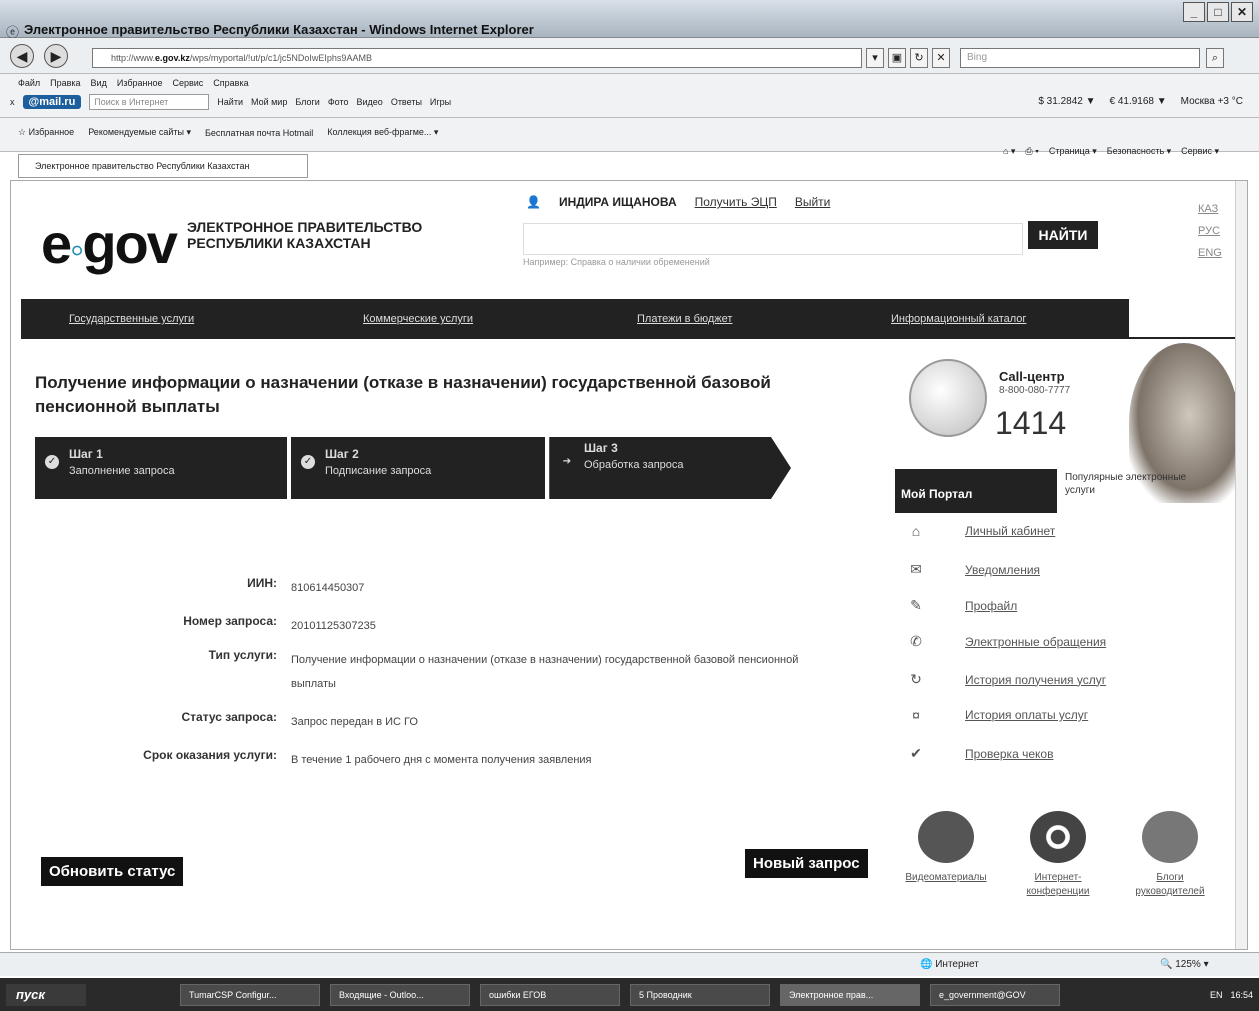 This screenshot has height=1011, width=1259. I want to click on nav-payments: Платежи в бюджет, so click(684, 319).